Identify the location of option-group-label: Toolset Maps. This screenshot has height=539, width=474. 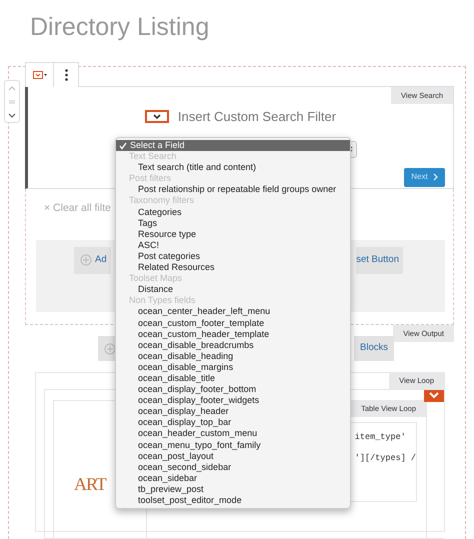
(156, 278).